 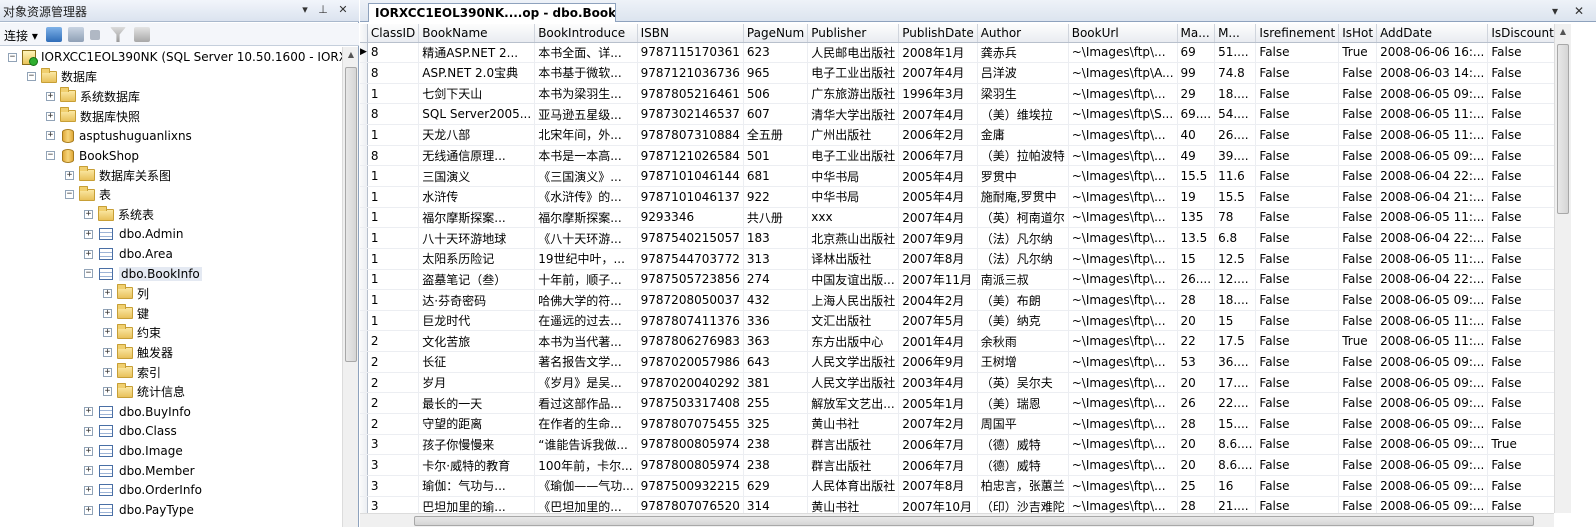 What do you see at coordinates (477, 238) in the screenshot?
I see `grid-cell: 八十天环游地球` at bounding box center [477, 238].